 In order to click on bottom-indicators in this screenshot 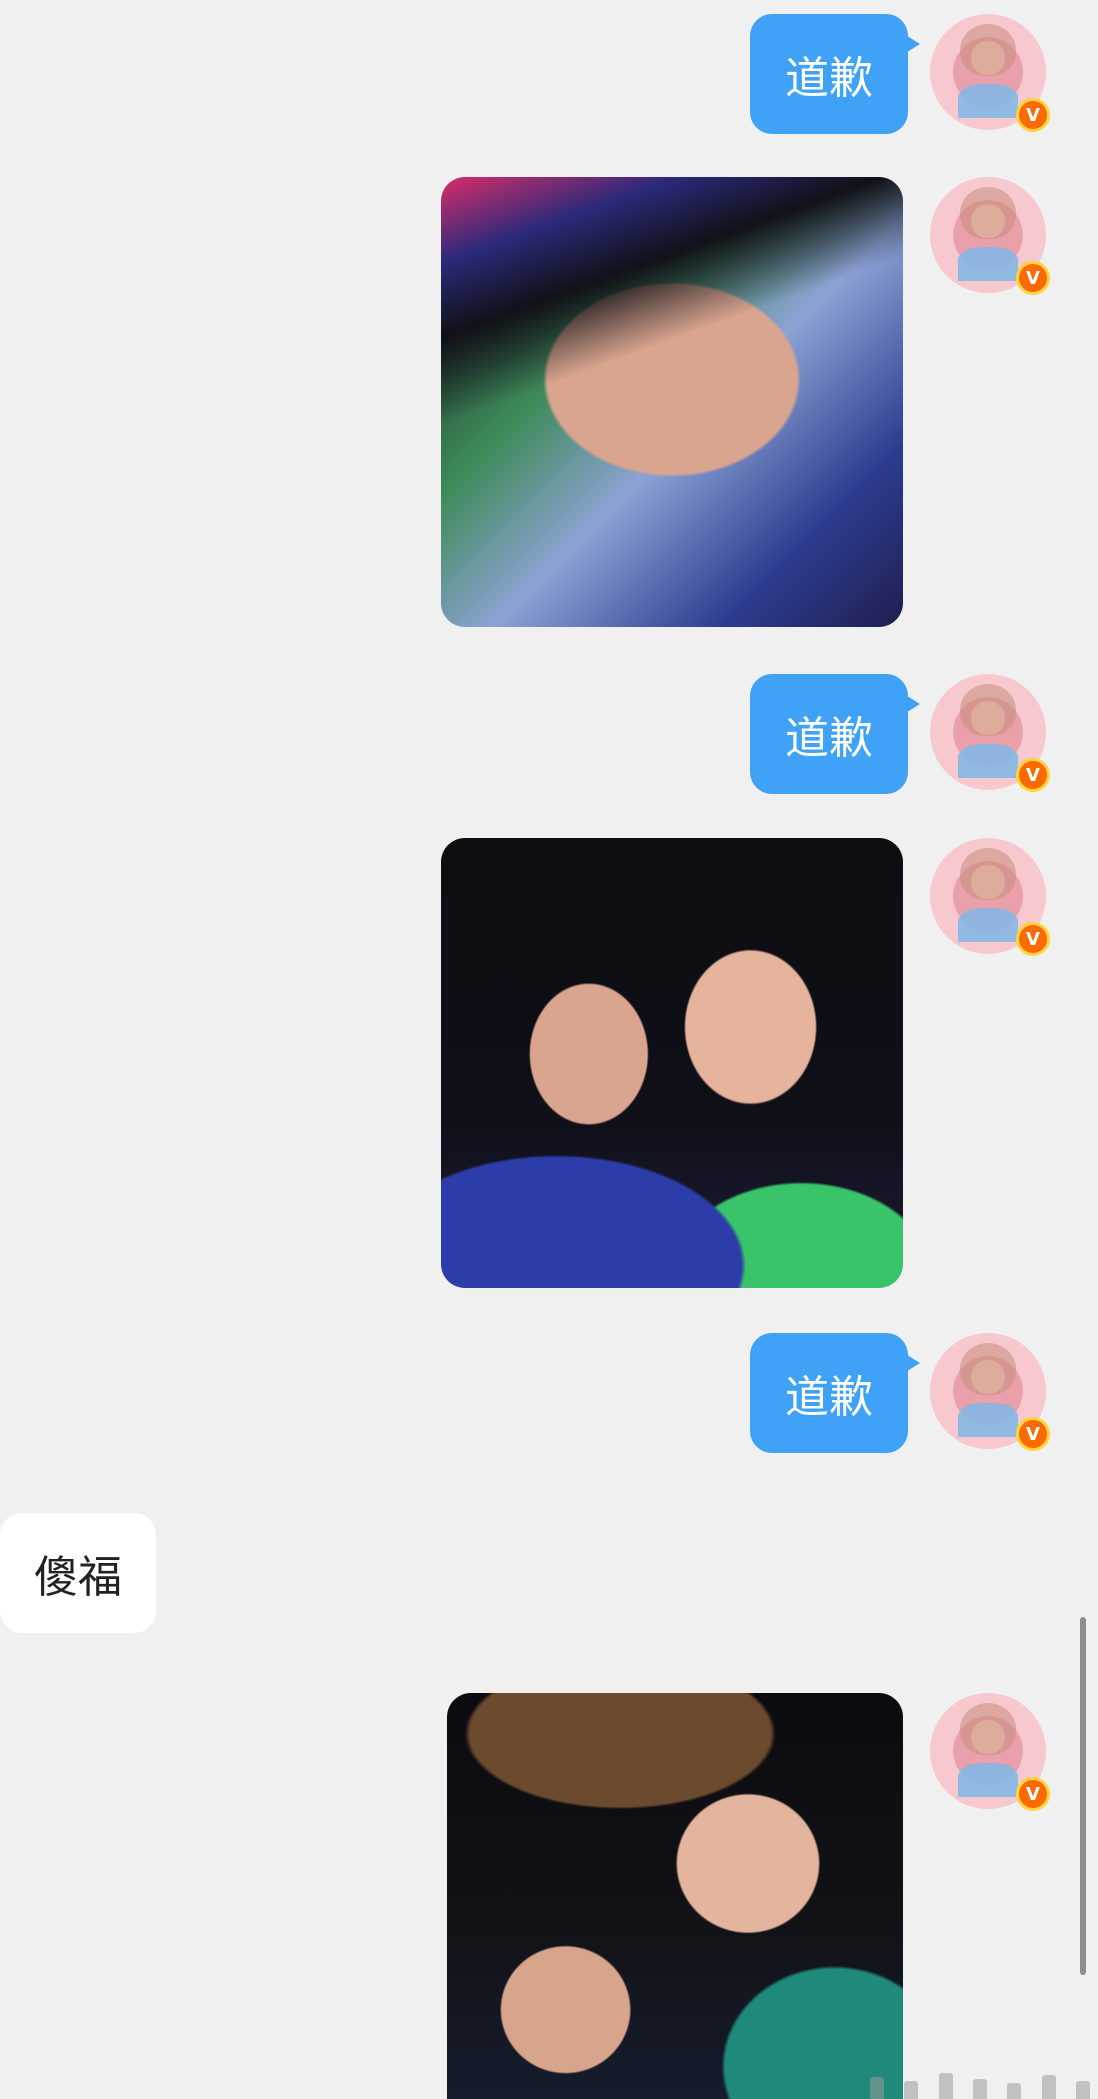, I will do `click(980, 2082)`.